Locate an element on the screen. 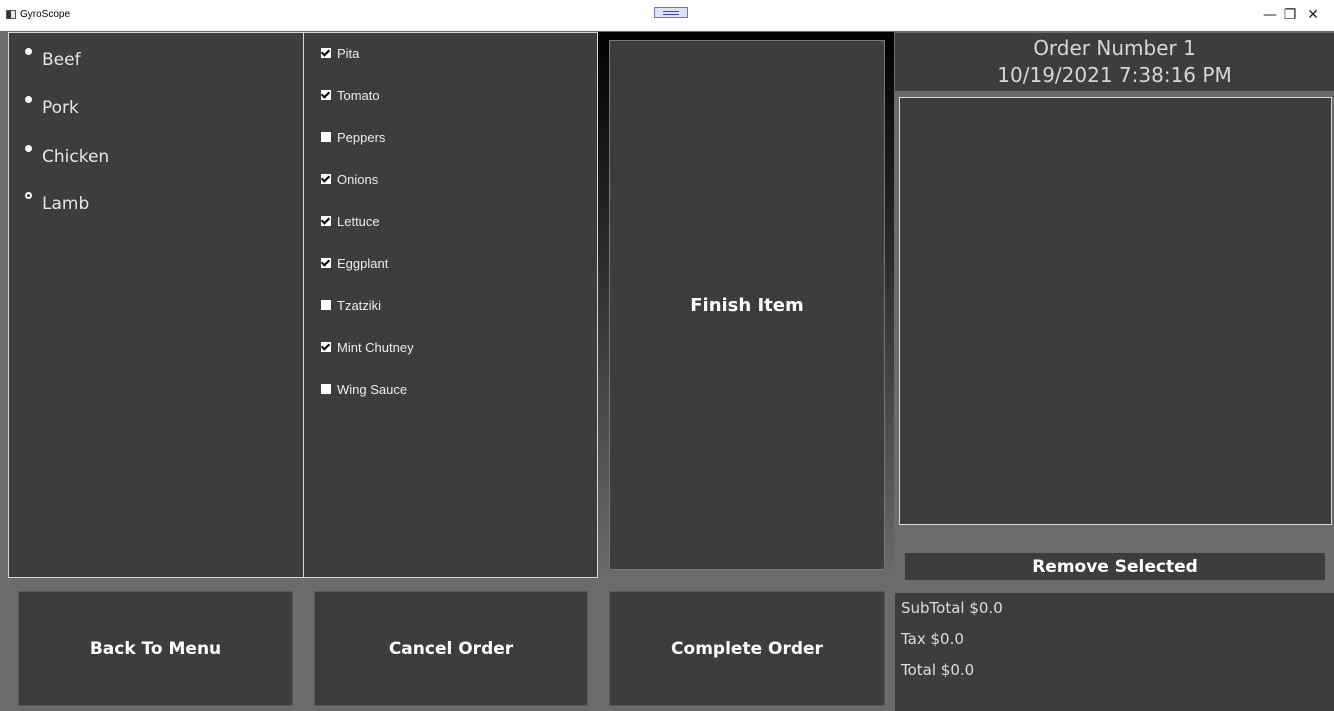 This screenshot has width=1334, height=711. totals-panel: SubTotal $0.0 Tax $0.0 Total $0.0 is located at coordinates (1114, 652).